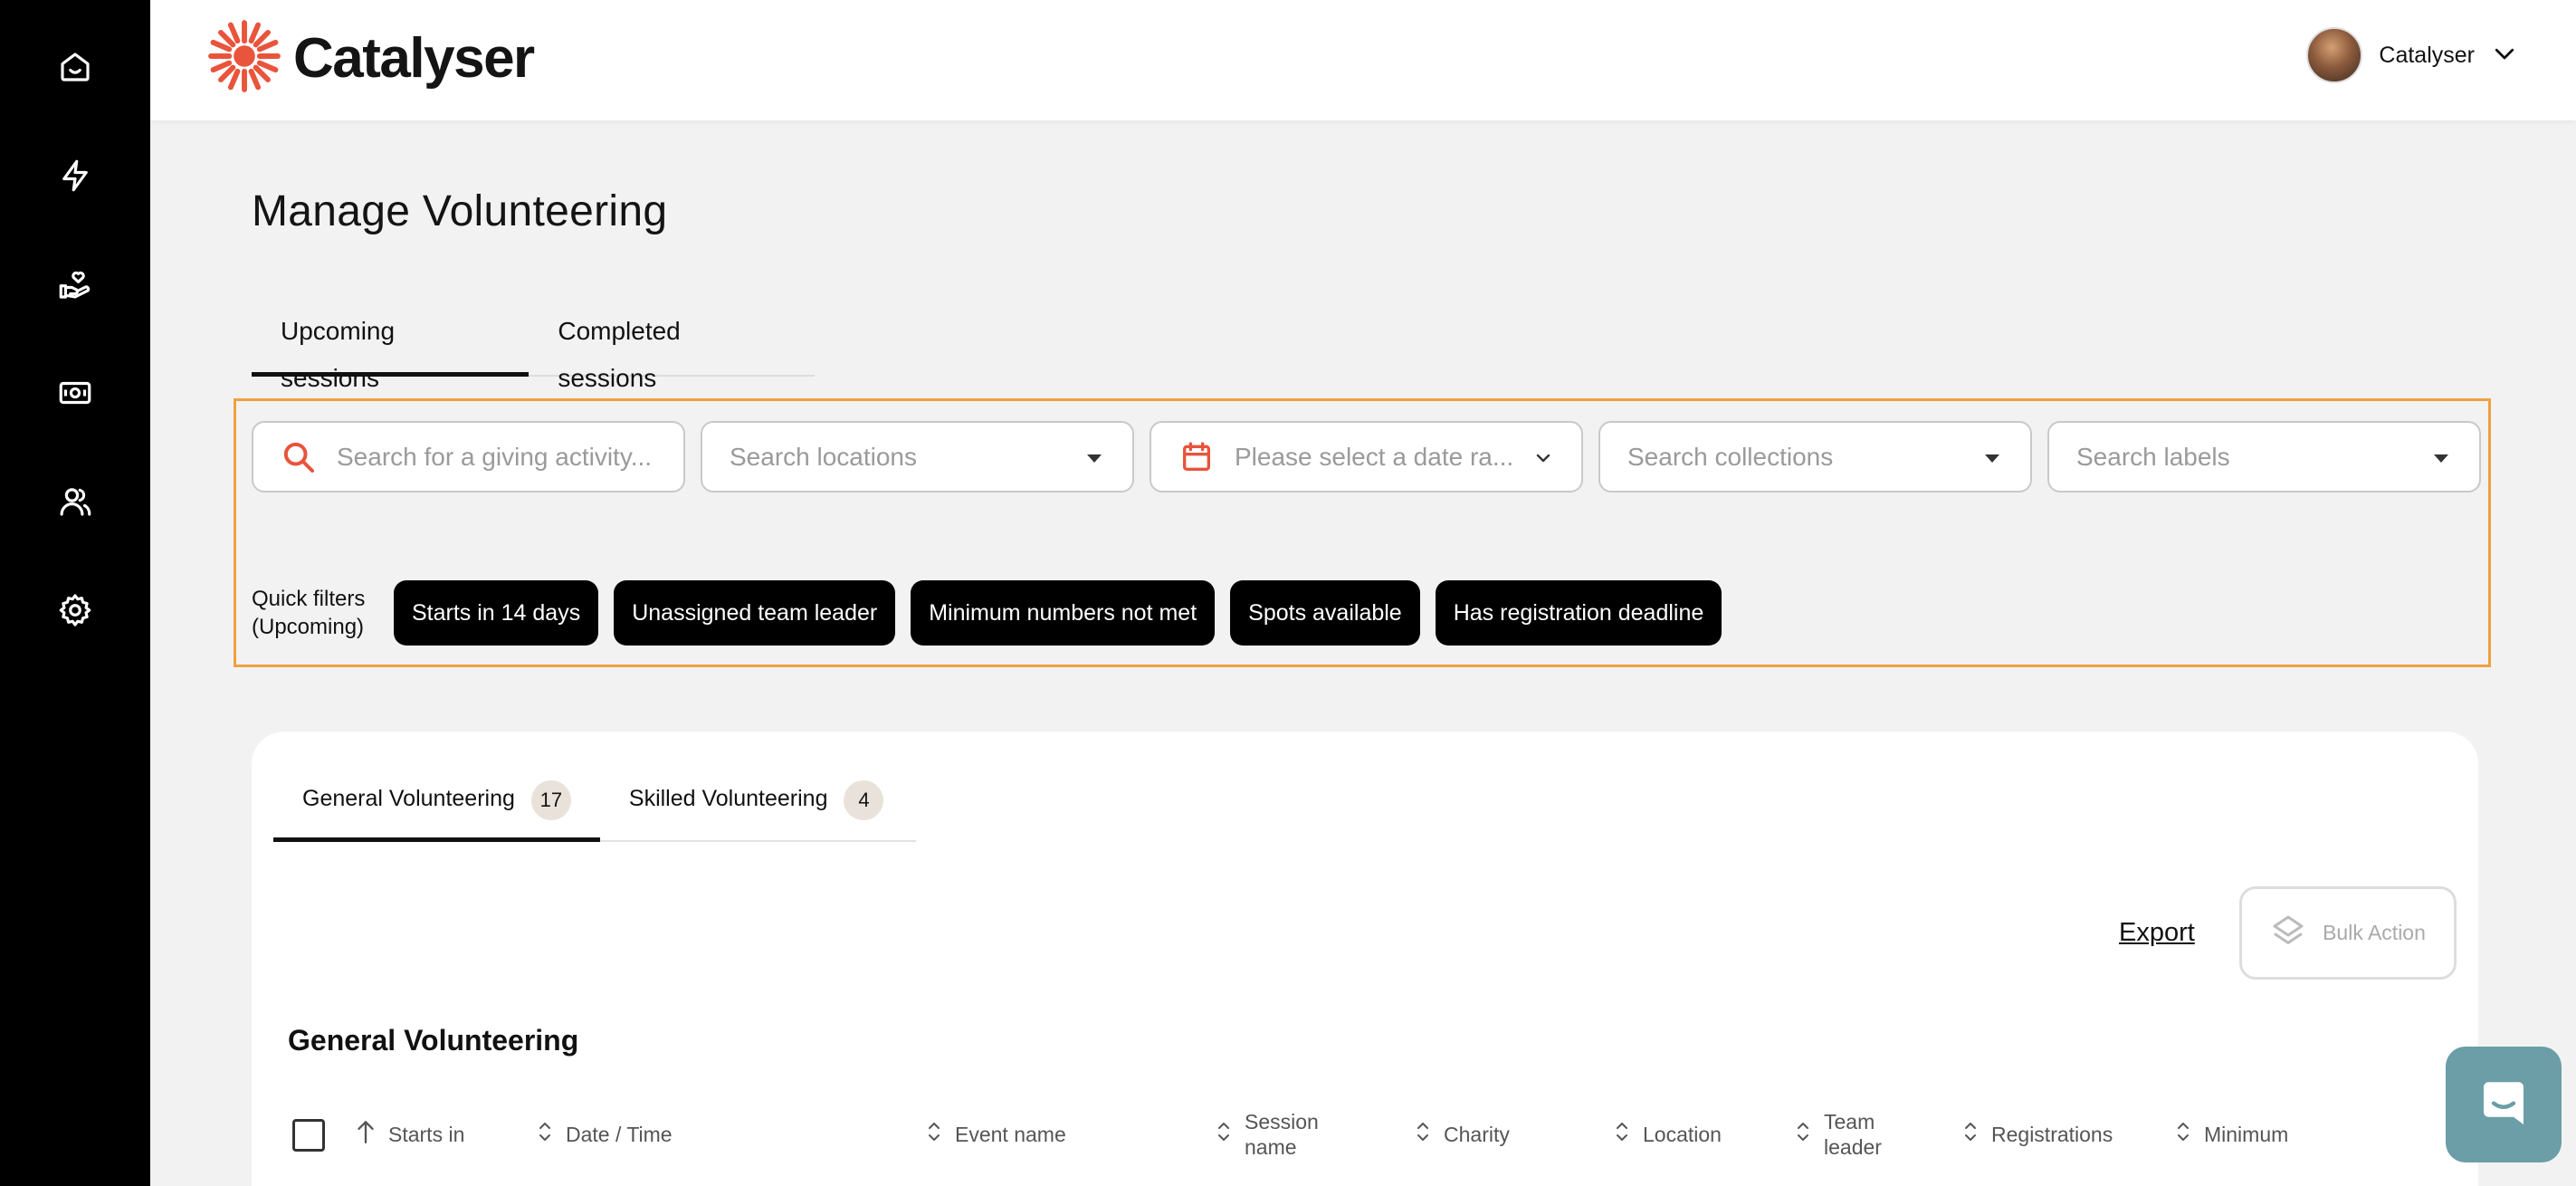 Image resolution: width=2576 pixels, height=1186 pixels. Describe the element at coordinates (427, 1134) in the screenshot. I see `column-label: Starts in` at that location.